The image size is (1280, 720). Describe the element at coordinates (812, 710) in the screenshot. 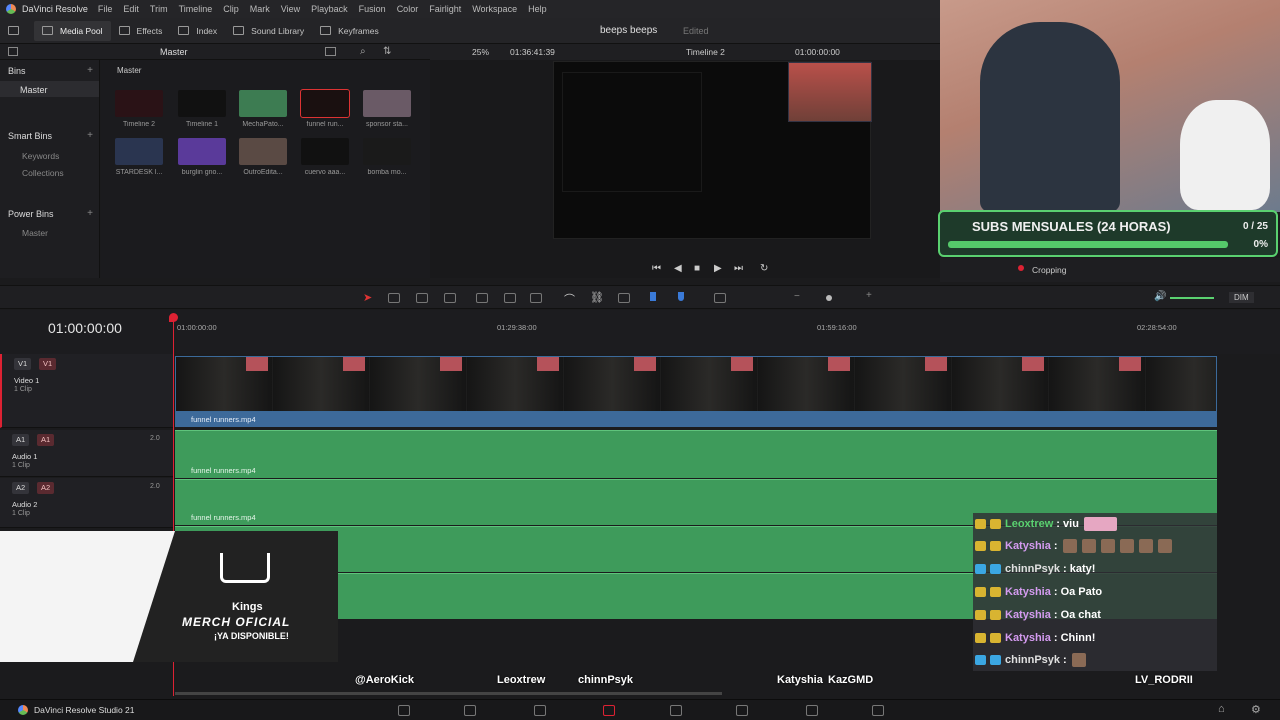

I see `deliver-page-icon` at that location.